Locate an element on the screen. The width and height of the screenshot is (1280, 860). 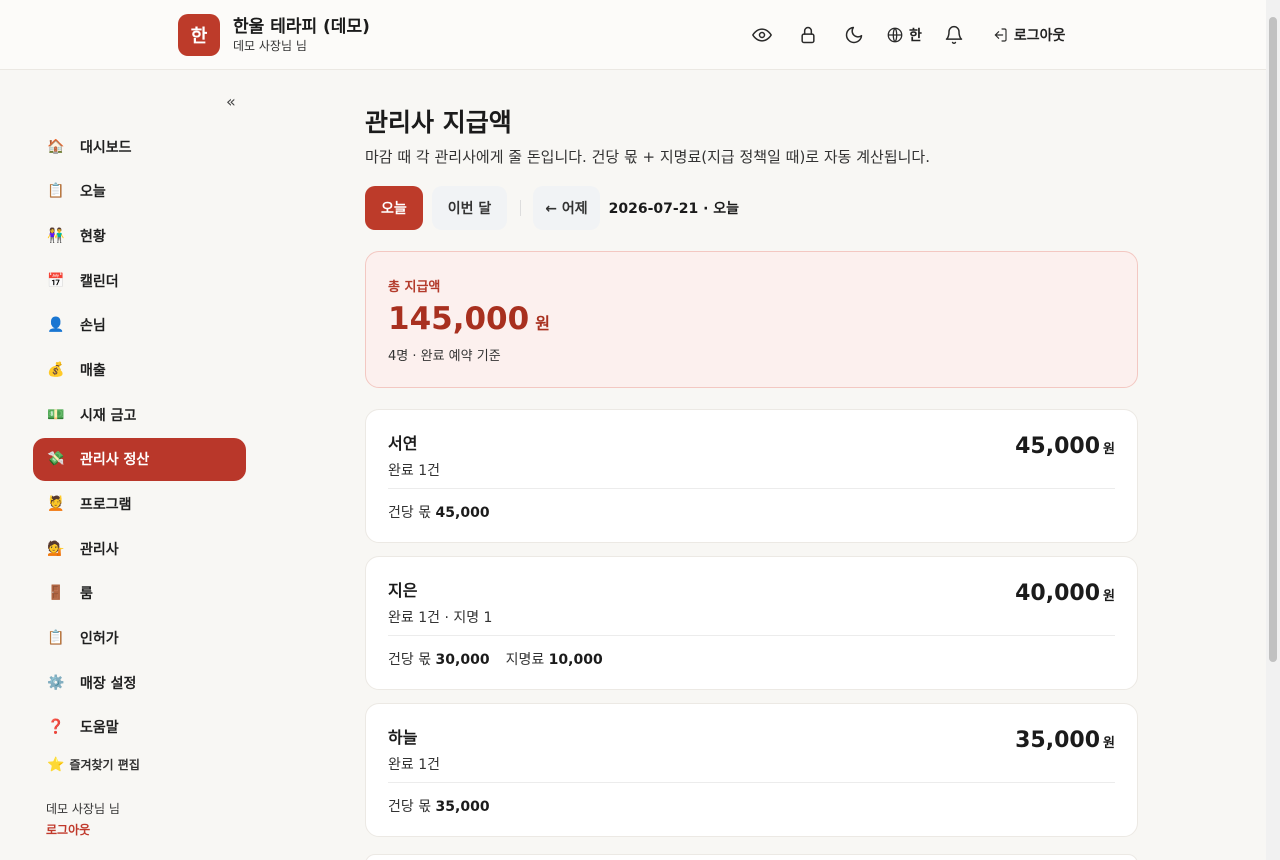
sidebar-item-label: 손님 is located at coordinates (93, 326).